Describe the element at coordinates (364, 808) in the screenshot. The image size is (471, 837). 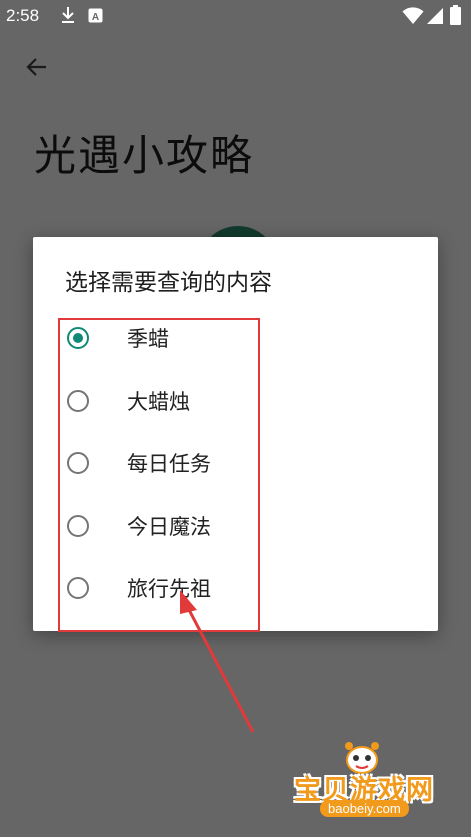
I see `watermark-url: baobeiy.com` at that location.